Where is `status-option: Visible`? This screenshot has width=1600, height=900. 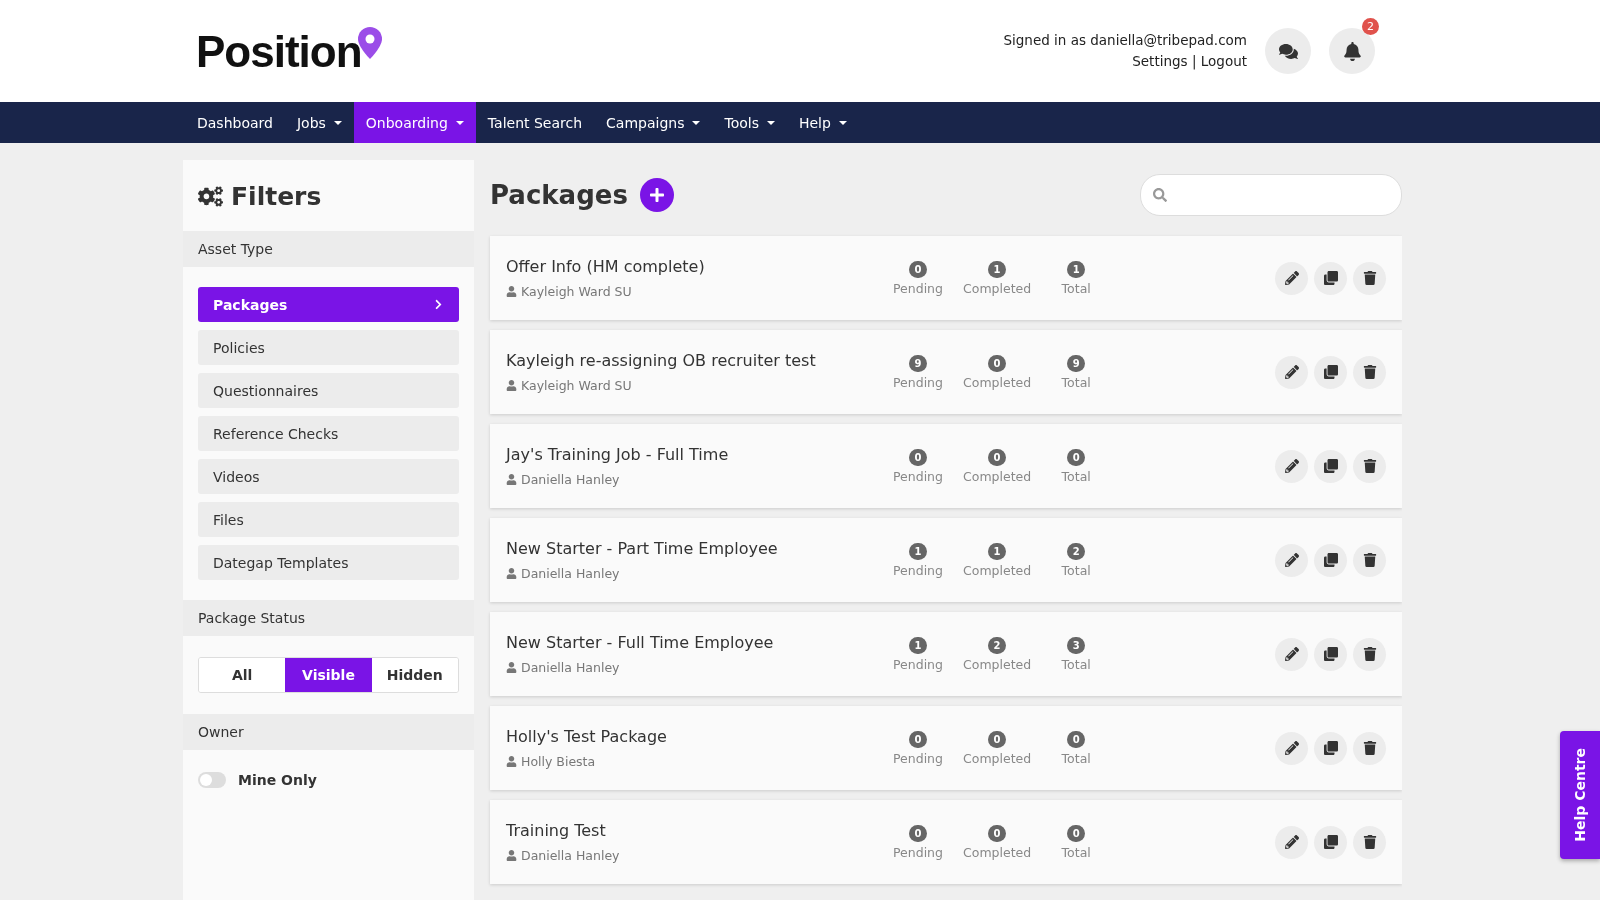
status-option: Visible is located at coordinates (328, 675).